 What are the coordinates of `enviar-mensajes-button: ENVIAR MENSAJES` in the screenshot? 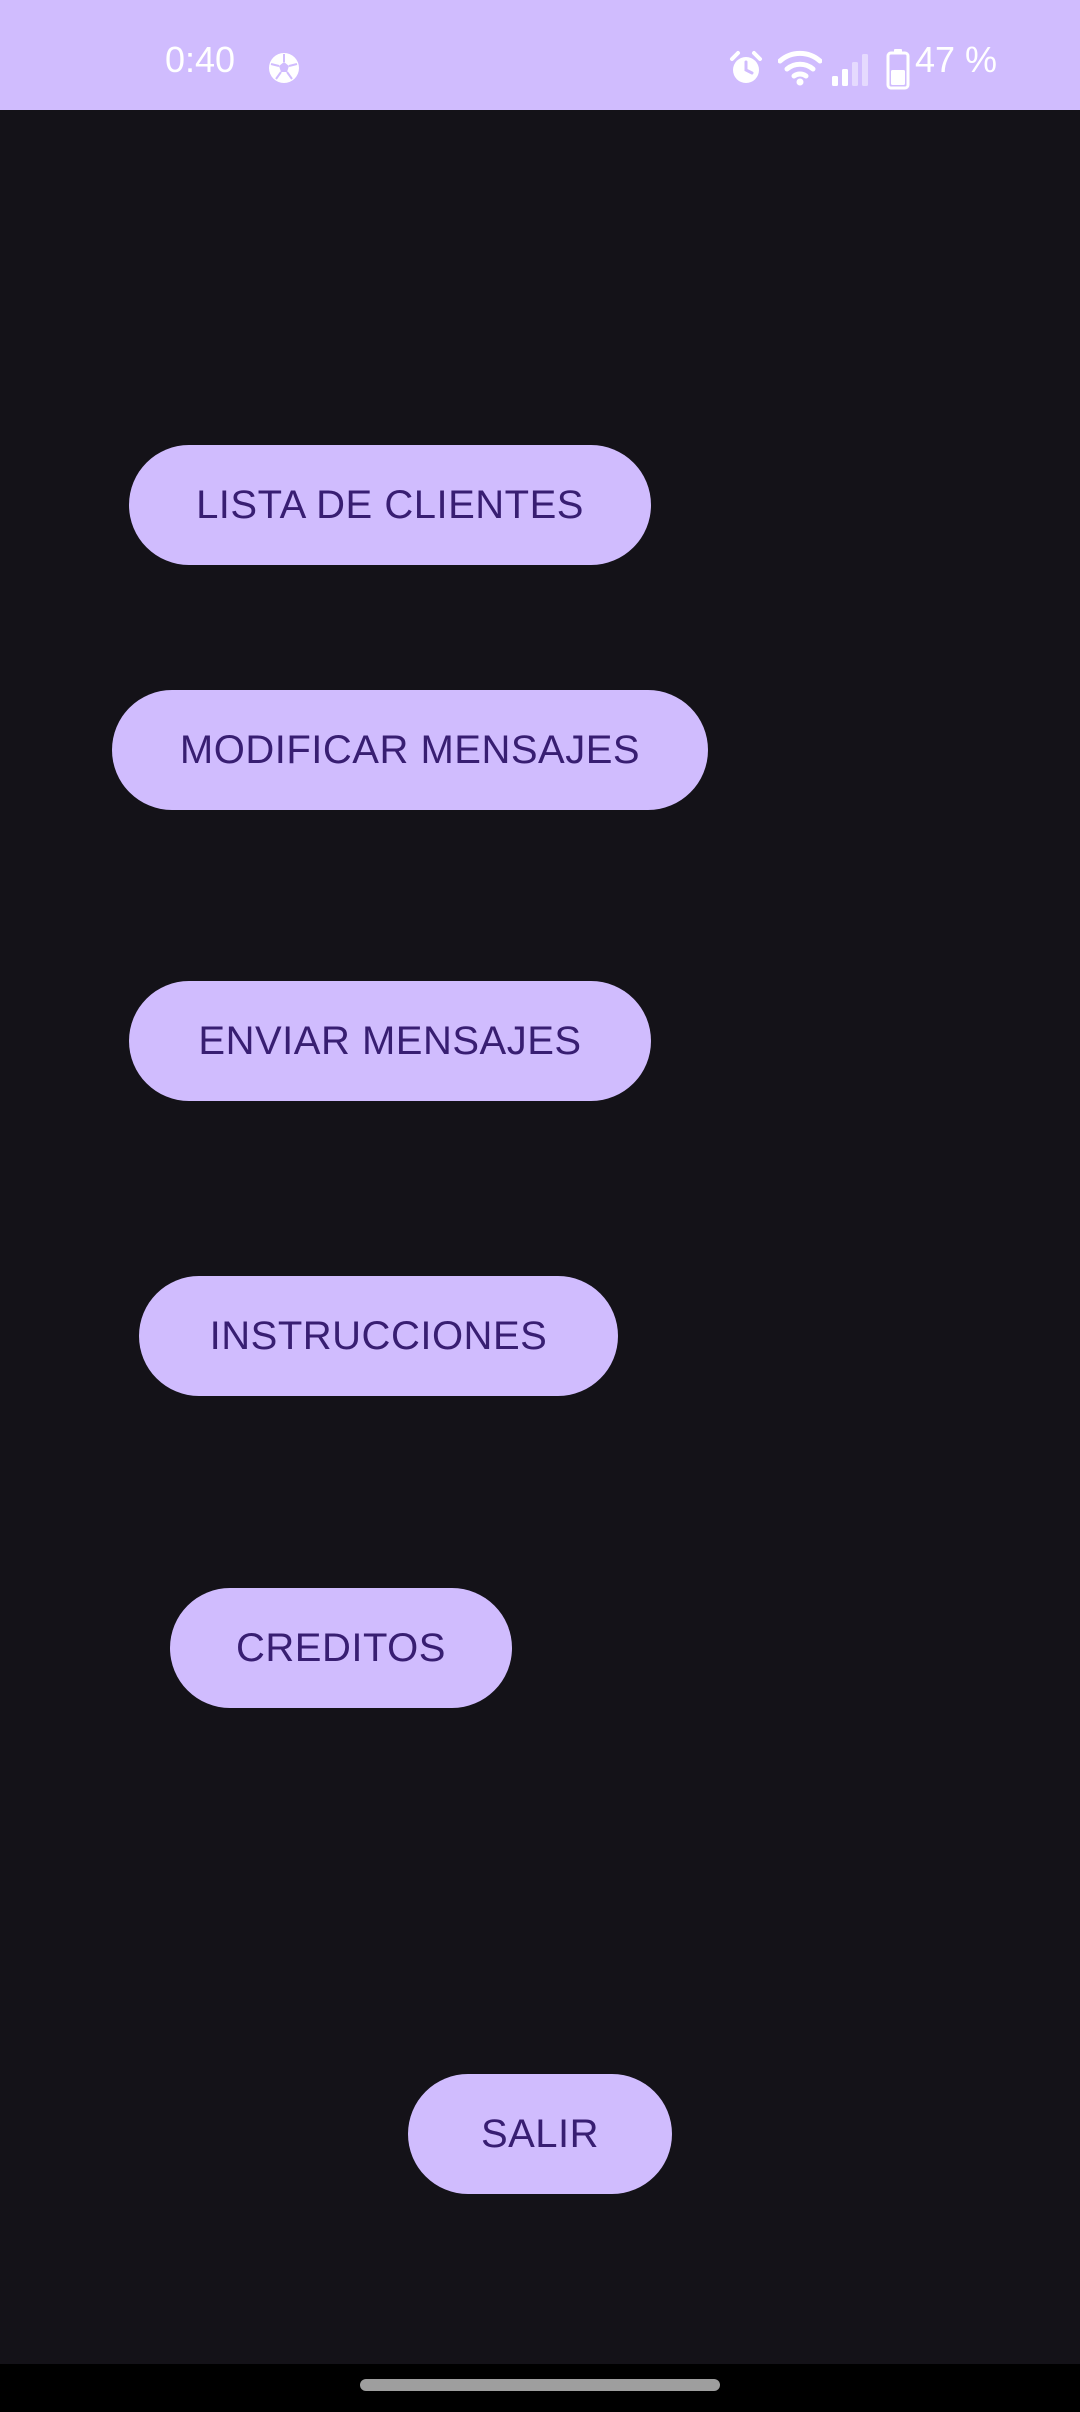 It's located at (390, 1041).